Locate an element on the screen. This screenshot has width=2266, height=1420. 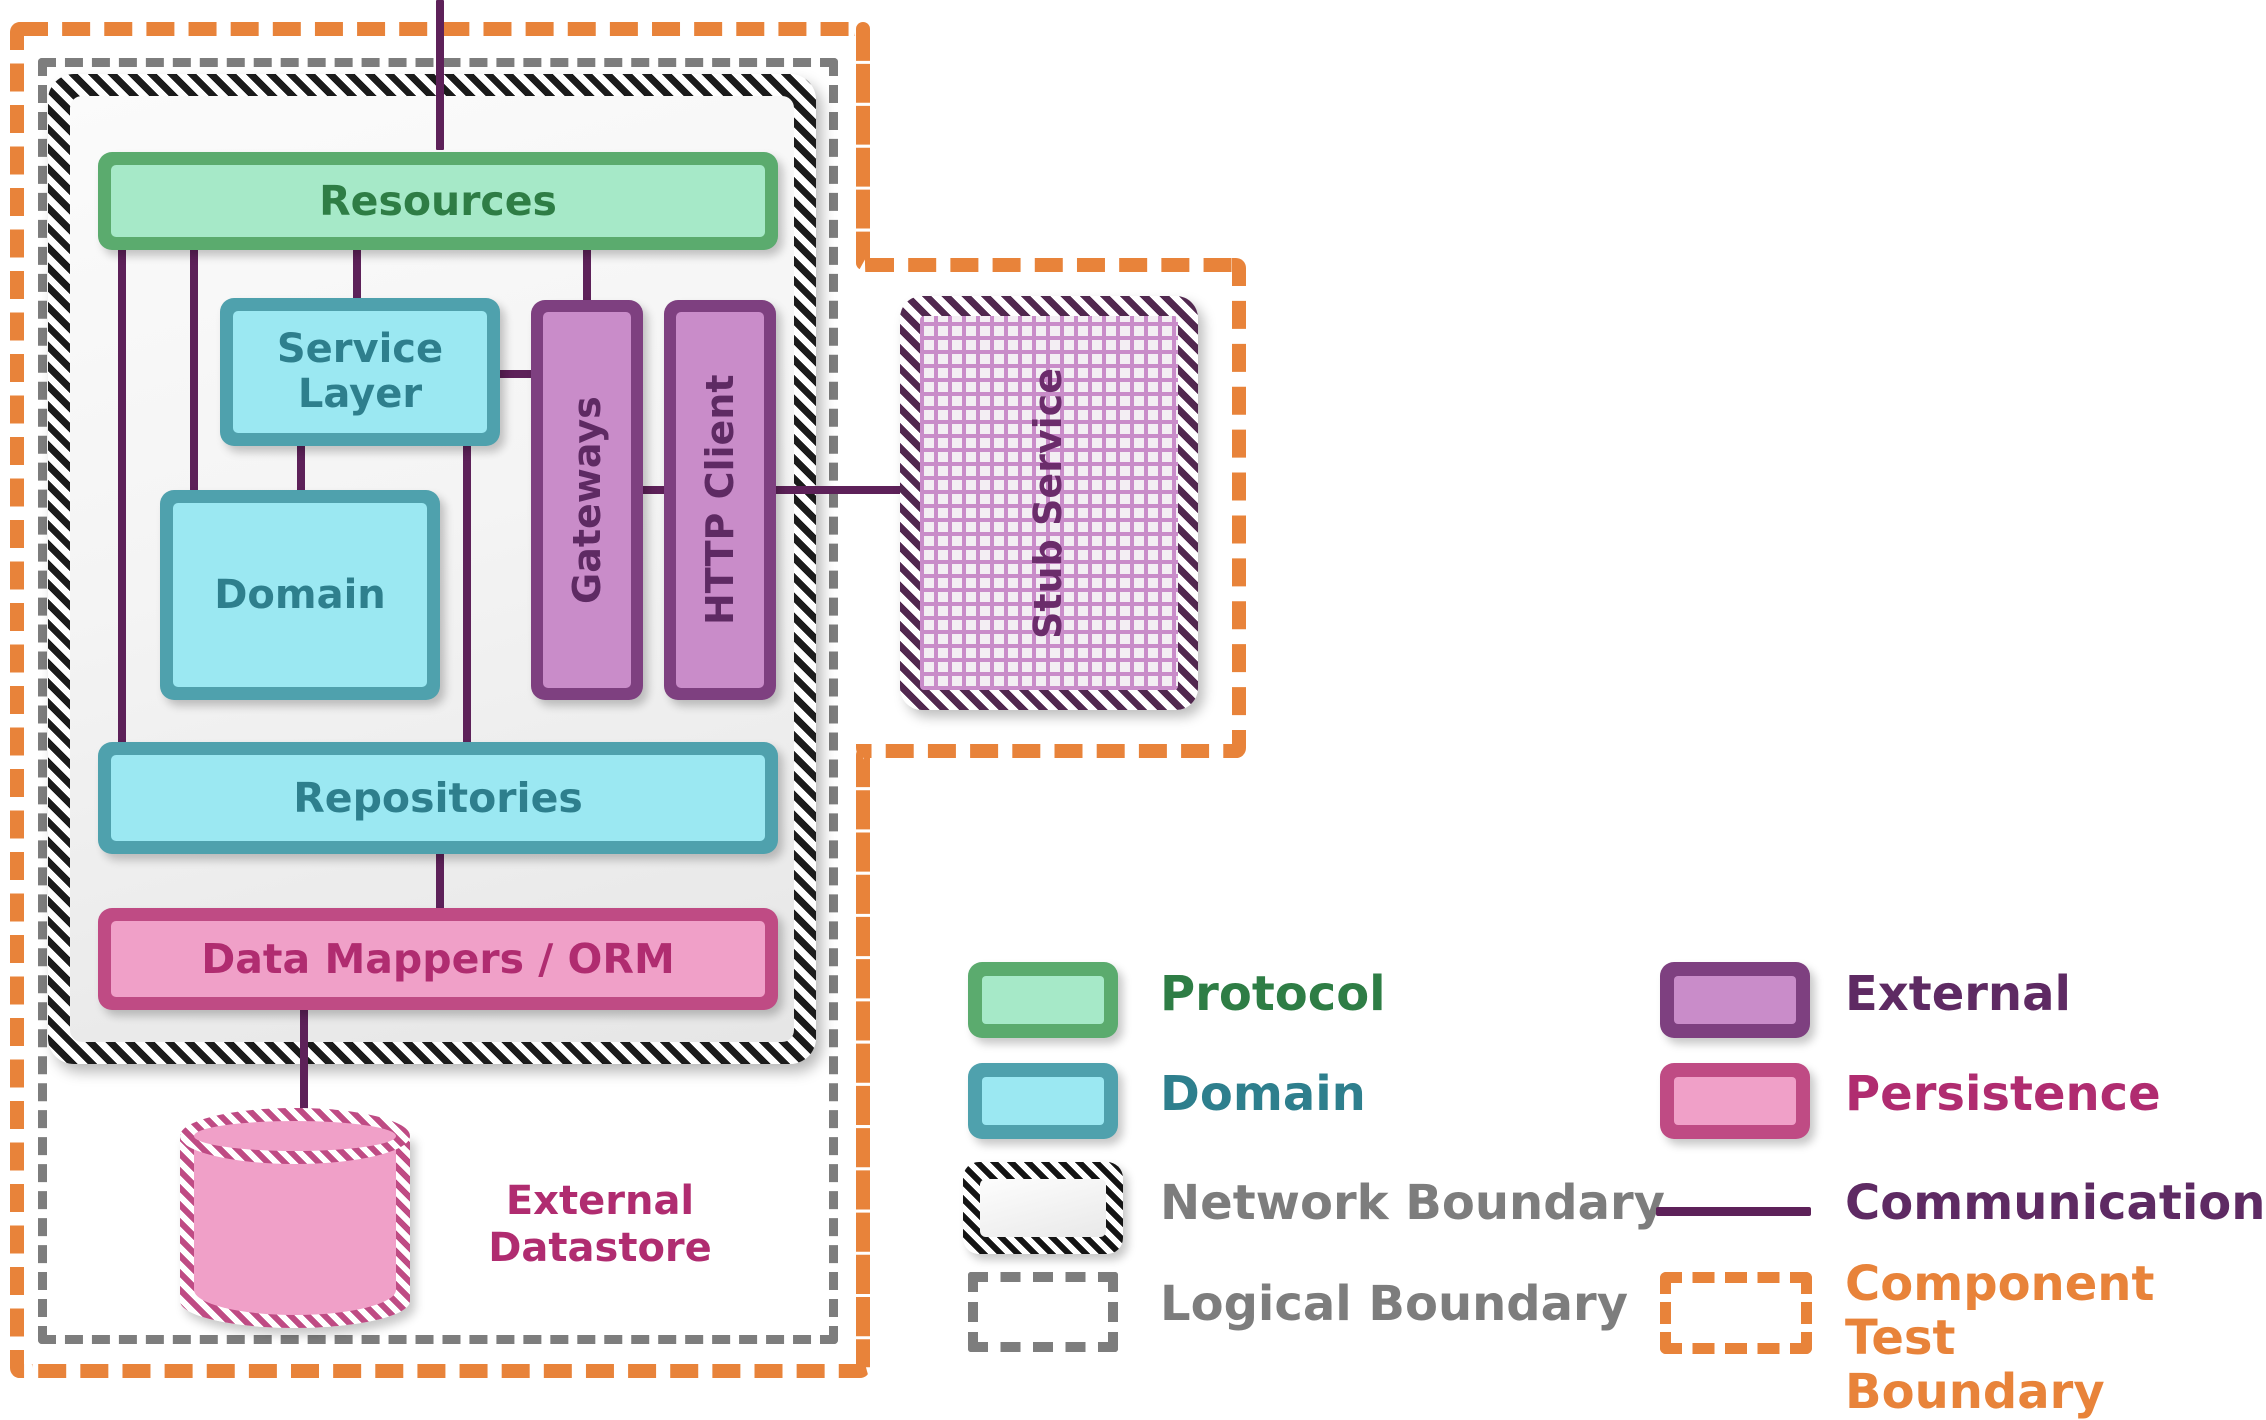
node-gateways: Gateways is located at coordinates (587, 500).